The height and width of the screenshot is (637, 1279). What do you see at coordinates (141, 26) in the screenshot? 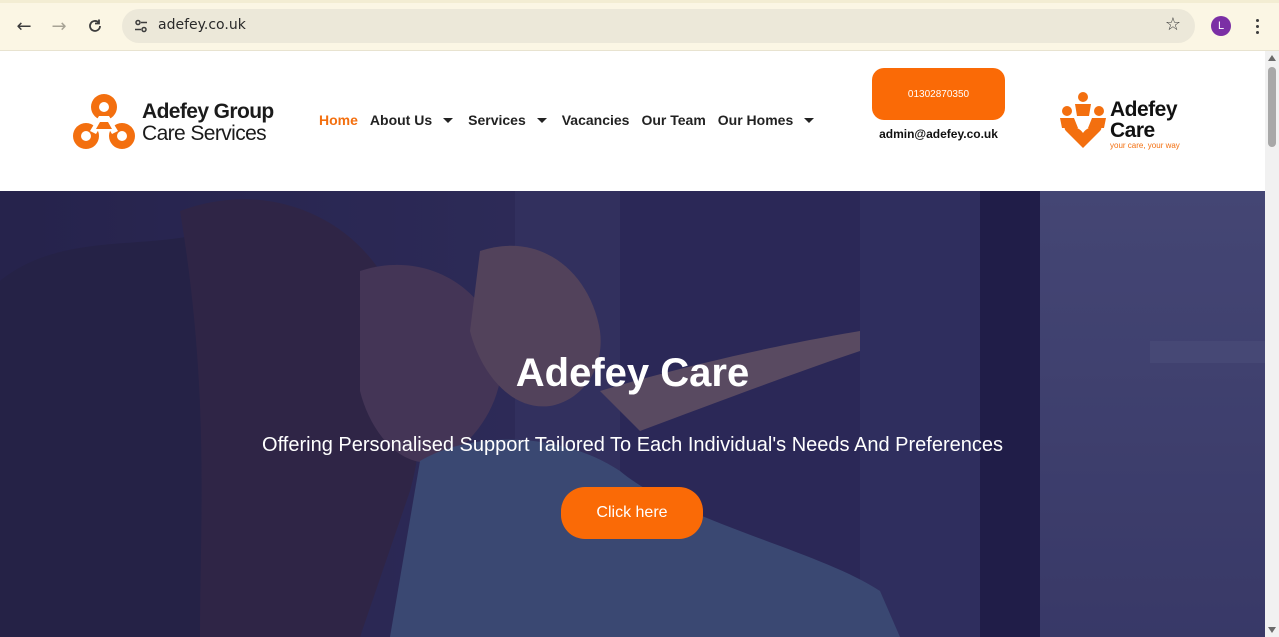
I see `tune-icon` at bounding box center [141, 26].